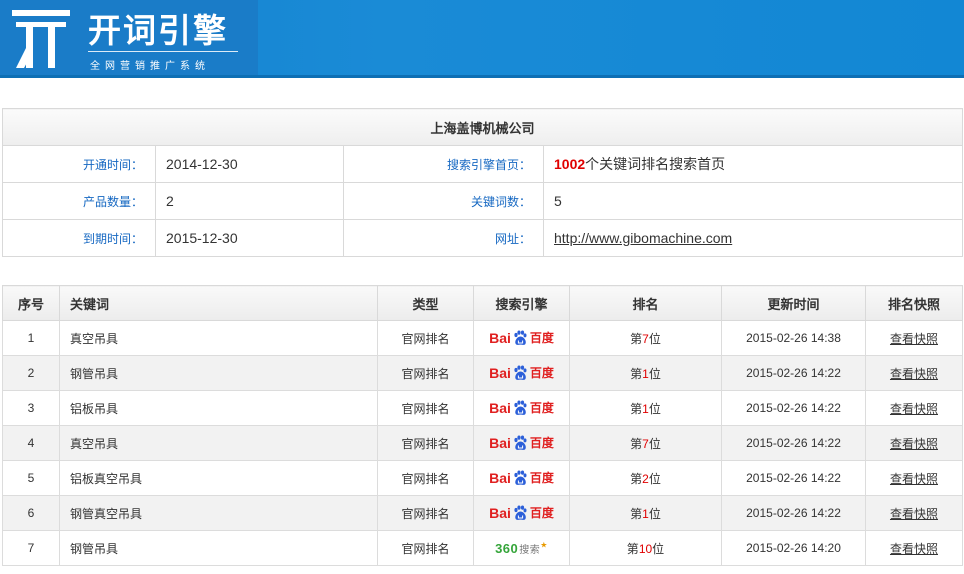 The height and width of the screenshot is (574, 964). I want to click on col-header-rank: 排名, so click(645, 303).